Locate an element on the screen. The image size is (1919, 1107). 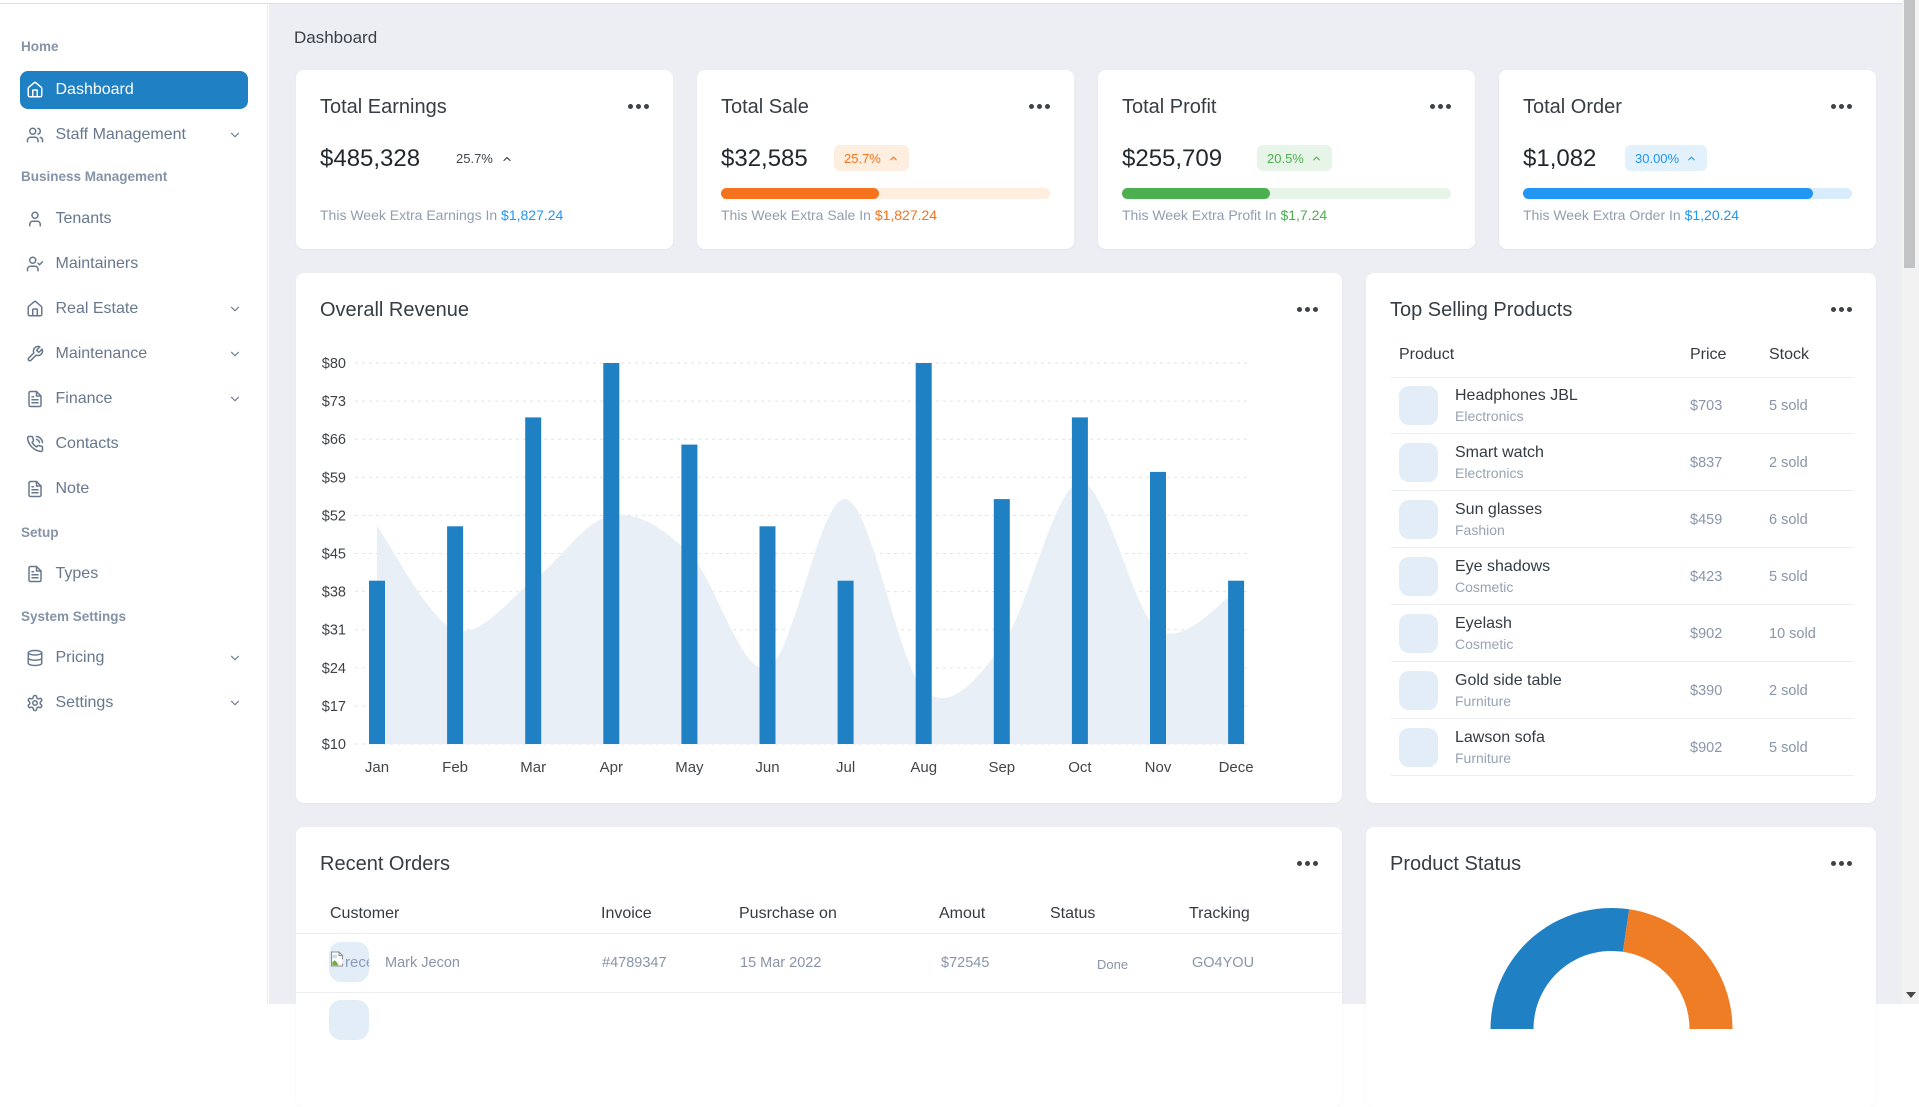
svg-text: Mar is located at coordinates (533, 767).